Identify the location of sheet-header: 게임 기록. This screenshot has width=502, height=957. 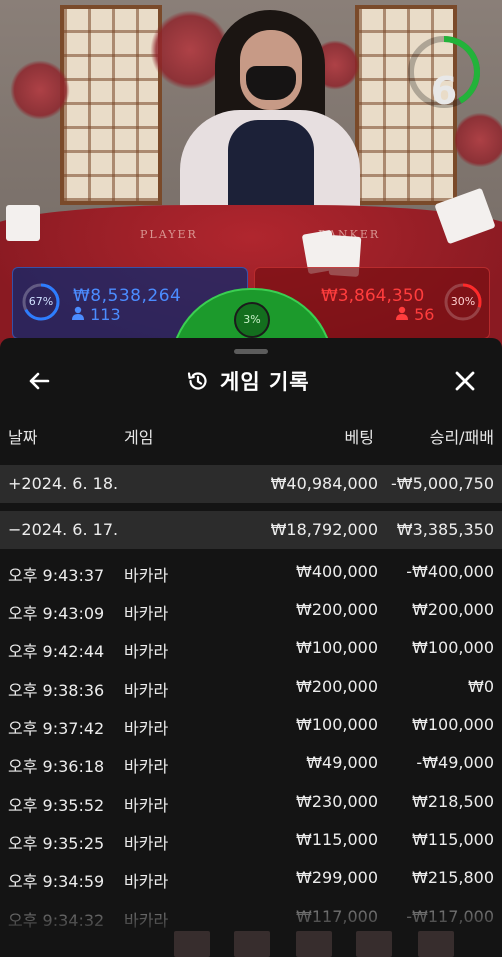
(251, 381).